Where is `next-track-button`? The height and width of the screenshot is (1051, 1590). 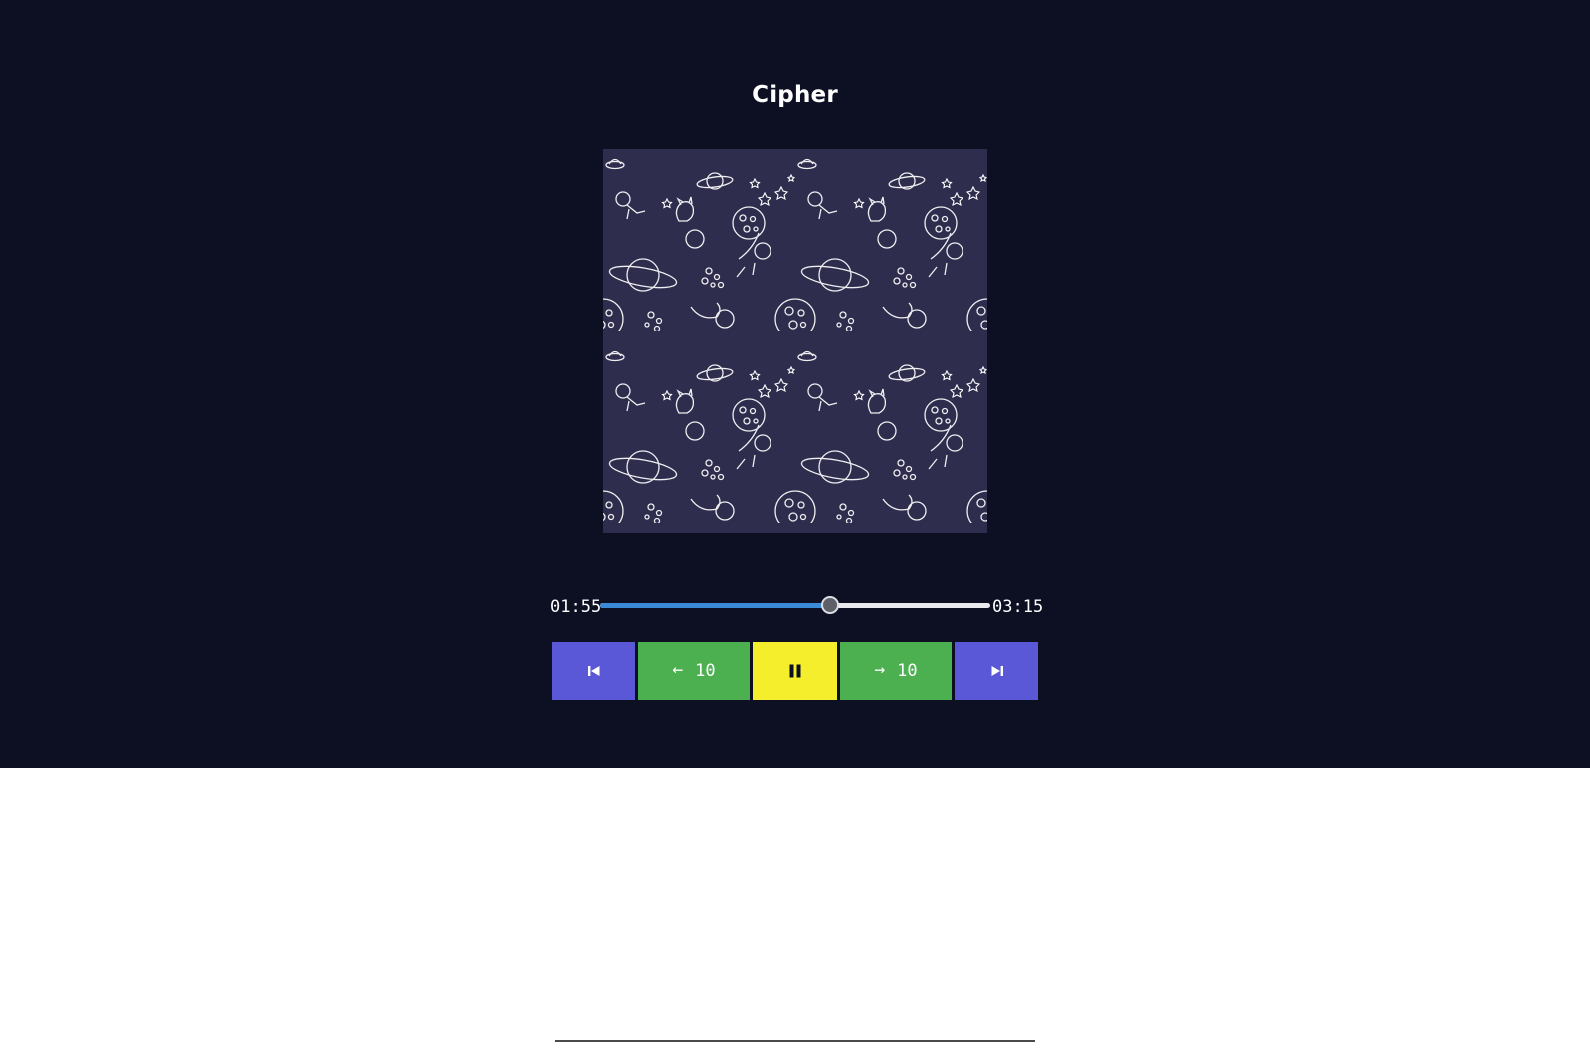 next-track-button is located at coordinates (996, 671).